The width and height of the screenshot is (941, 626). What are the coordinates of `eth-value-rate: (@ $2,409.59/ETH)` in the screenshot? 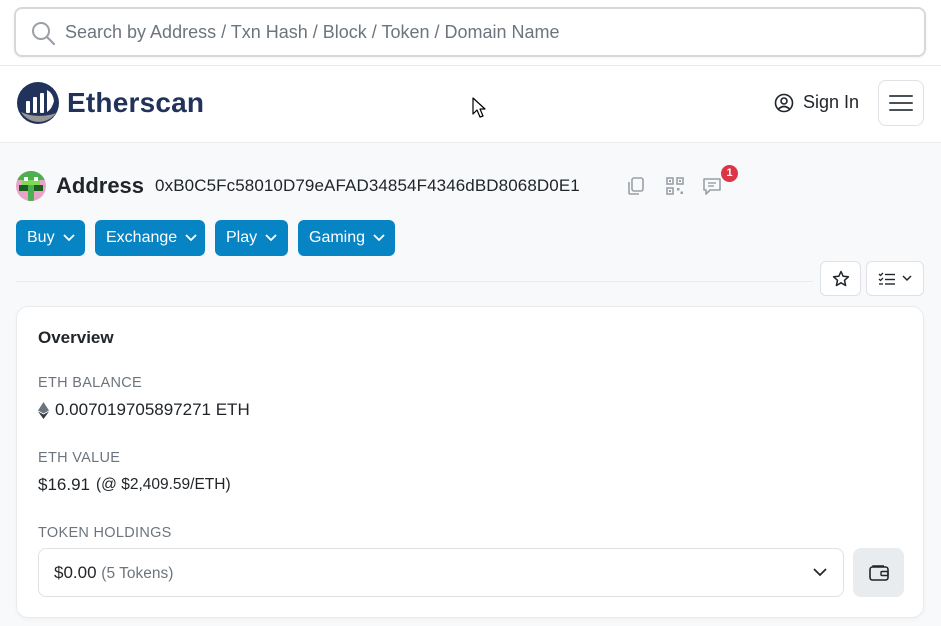 It's located at (163, 484).